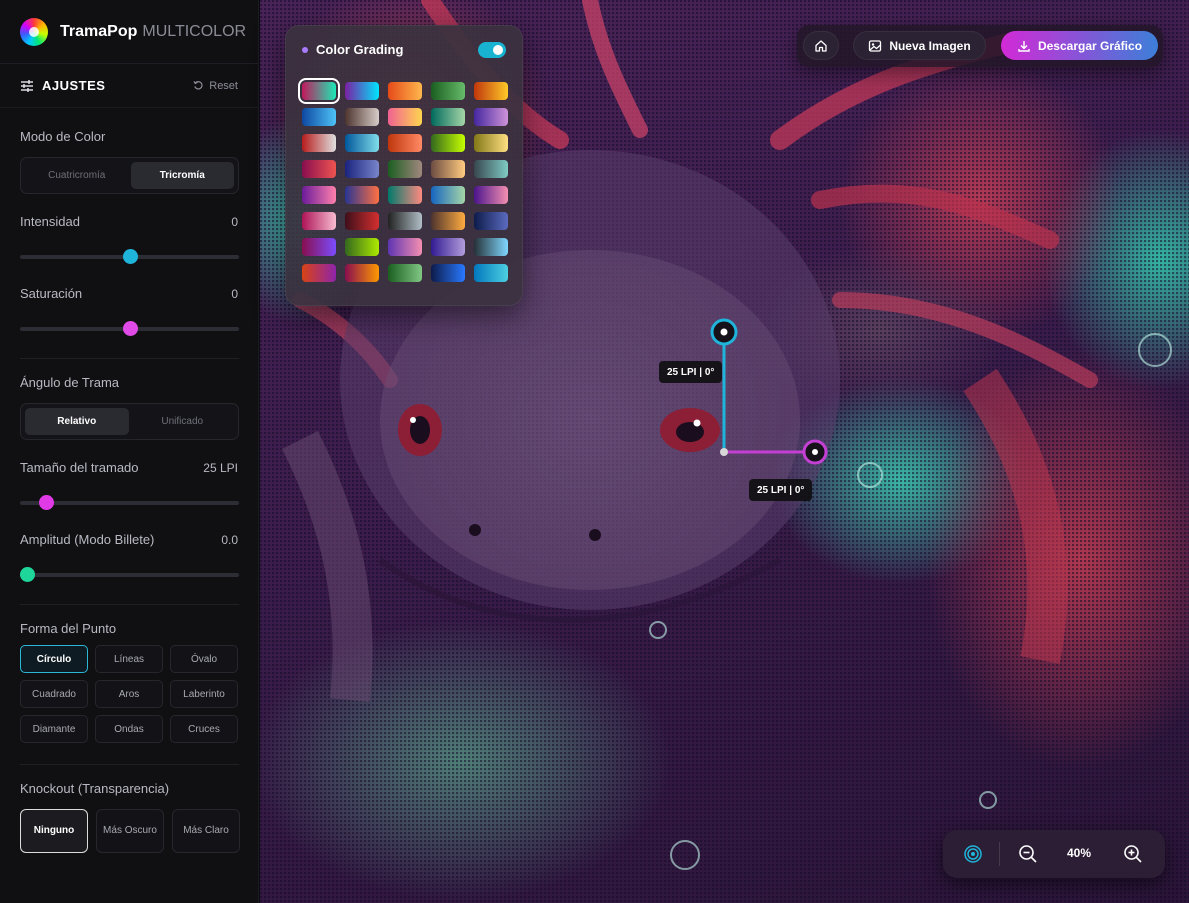 Image resolution: width=1189 pixels, height=903 pixels. I want to click on shape-ondas-button: Ondas, so click(129, 729).